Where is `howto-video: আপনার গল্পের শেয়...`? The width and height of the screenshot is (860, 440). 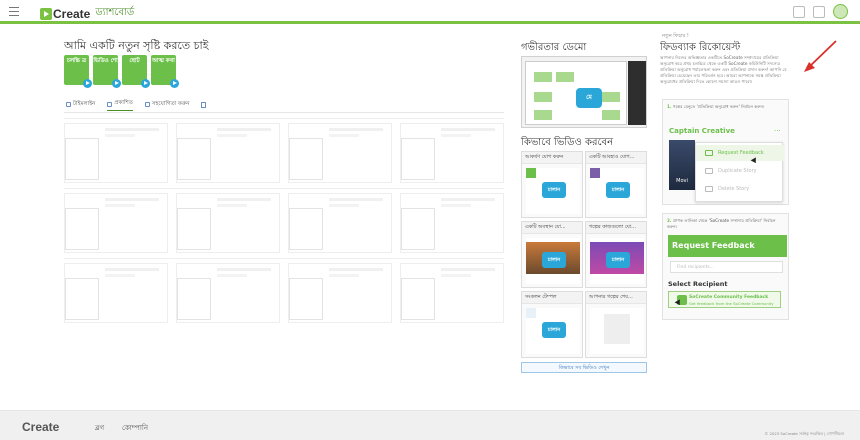
howto-video: আপনার গল্পের শেয়... is located at coordinates (616, 324).